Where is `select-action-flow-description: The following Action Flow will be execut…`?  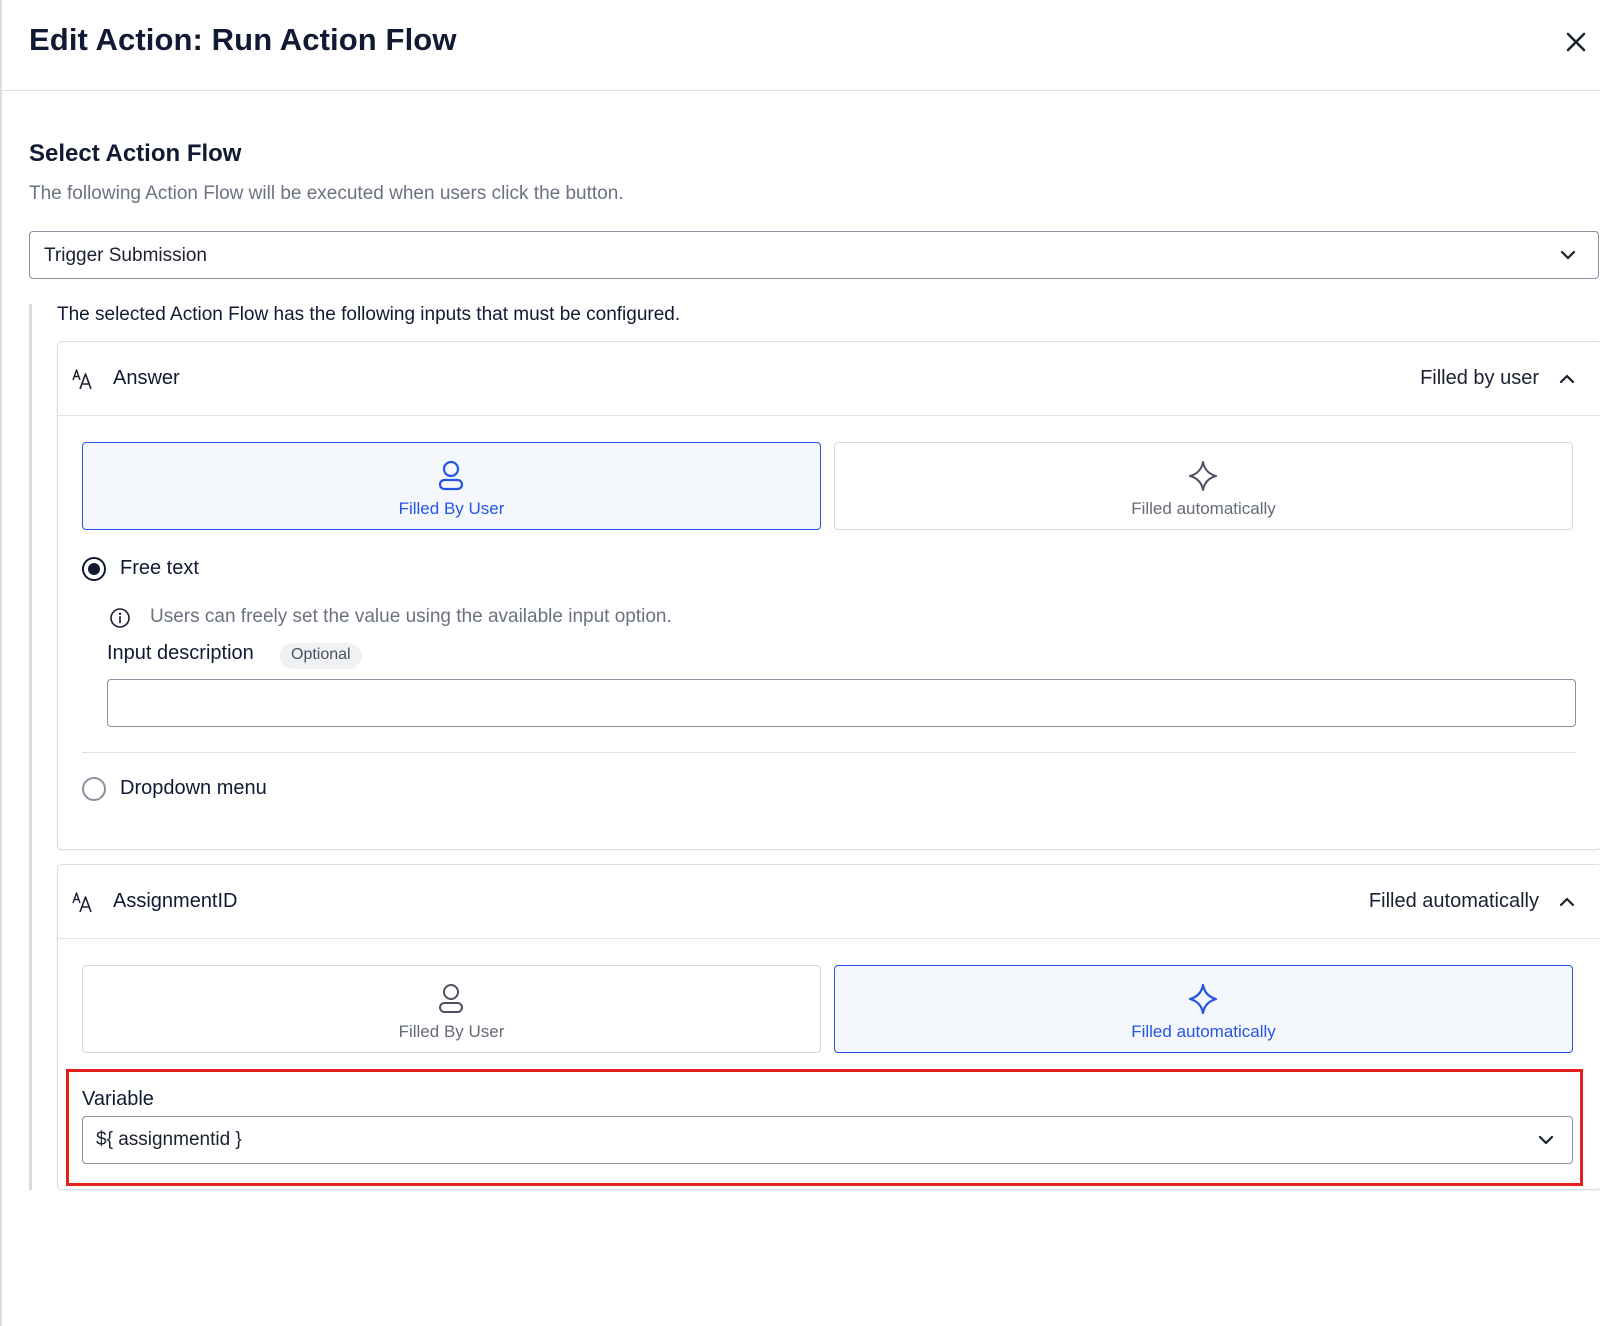
select-action-flow-description: The following Action Flow will be execut… is located at coordinates (326, 193).